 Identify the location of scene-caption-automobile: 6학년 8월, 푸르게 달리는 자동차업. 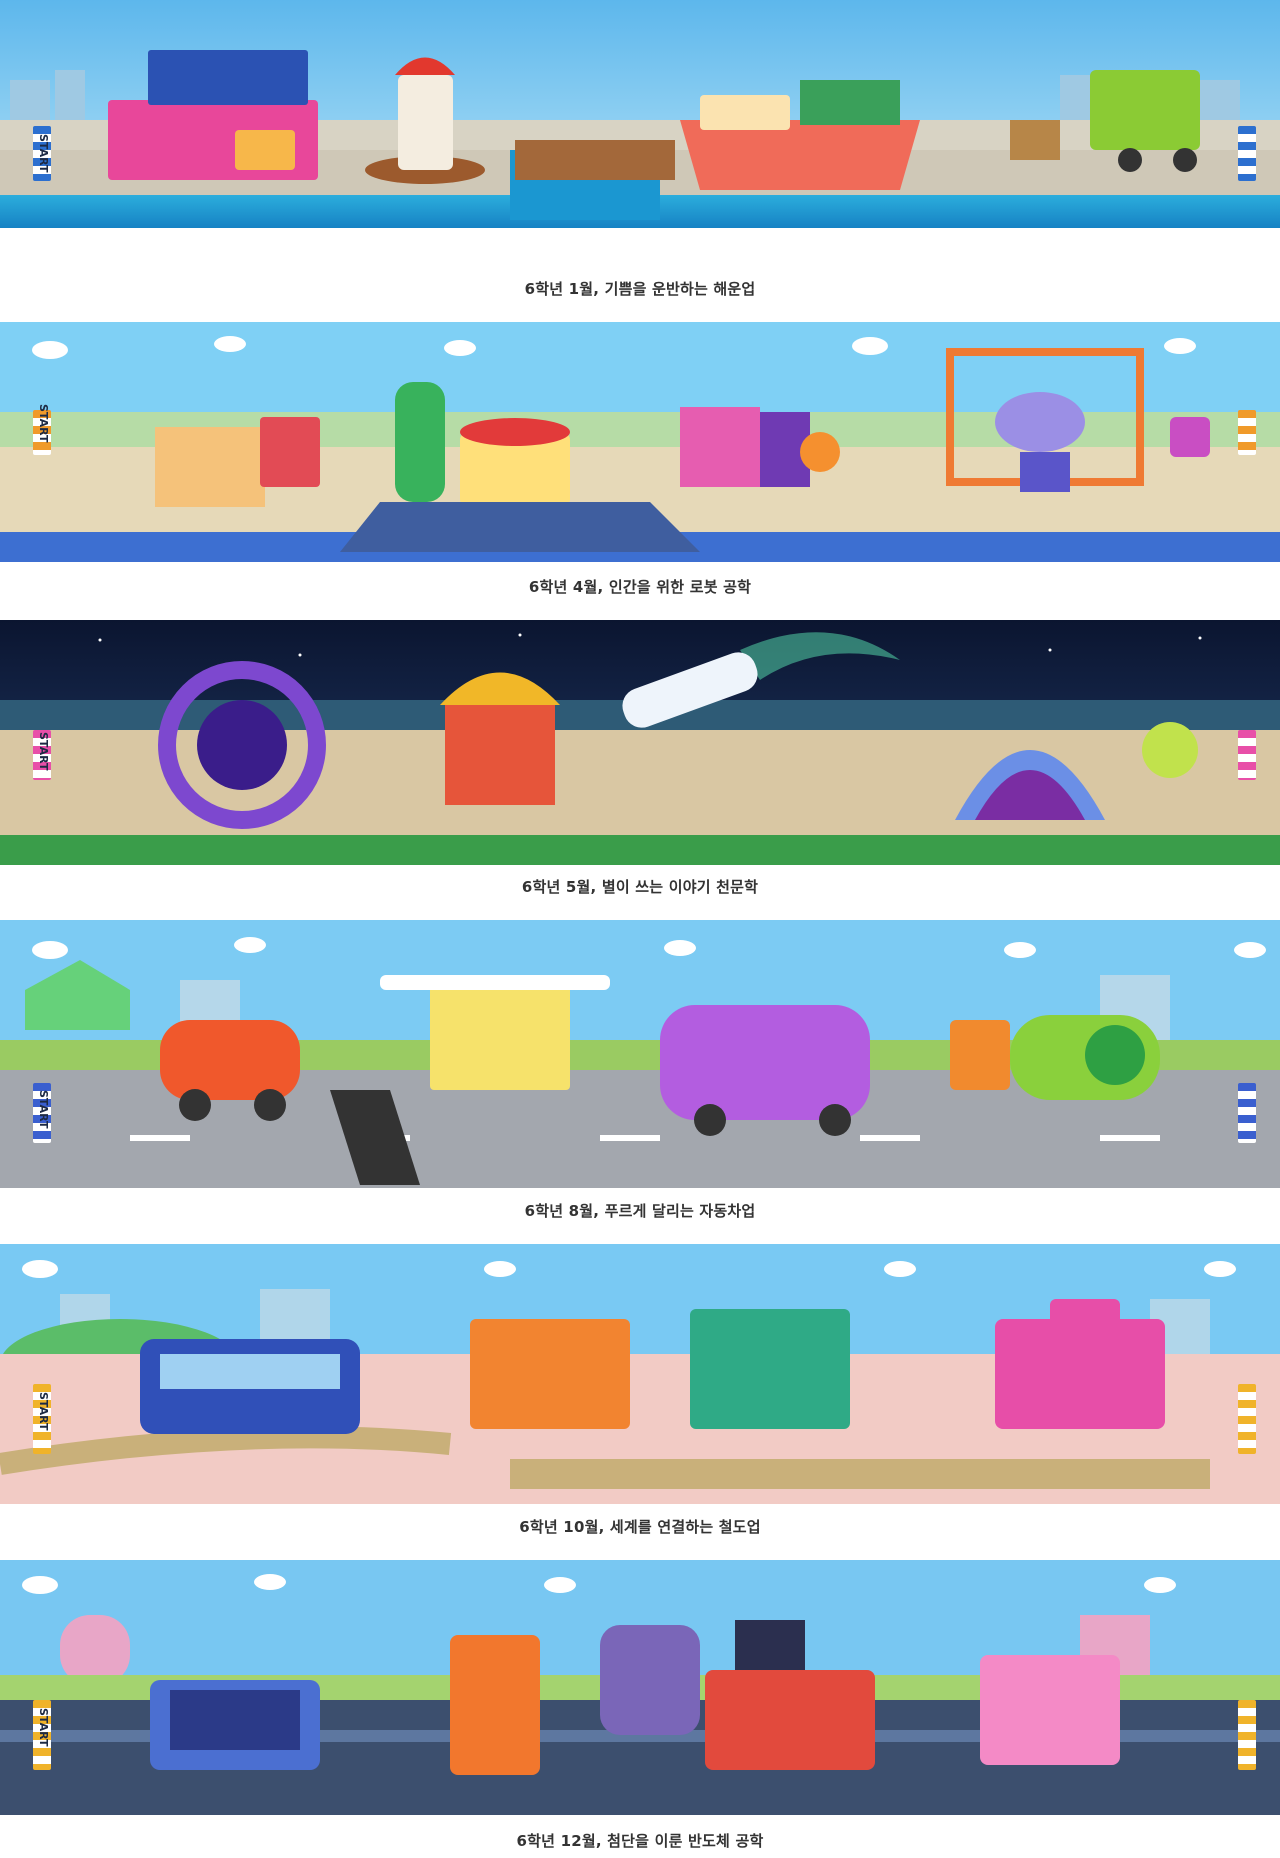
(640, 1211).